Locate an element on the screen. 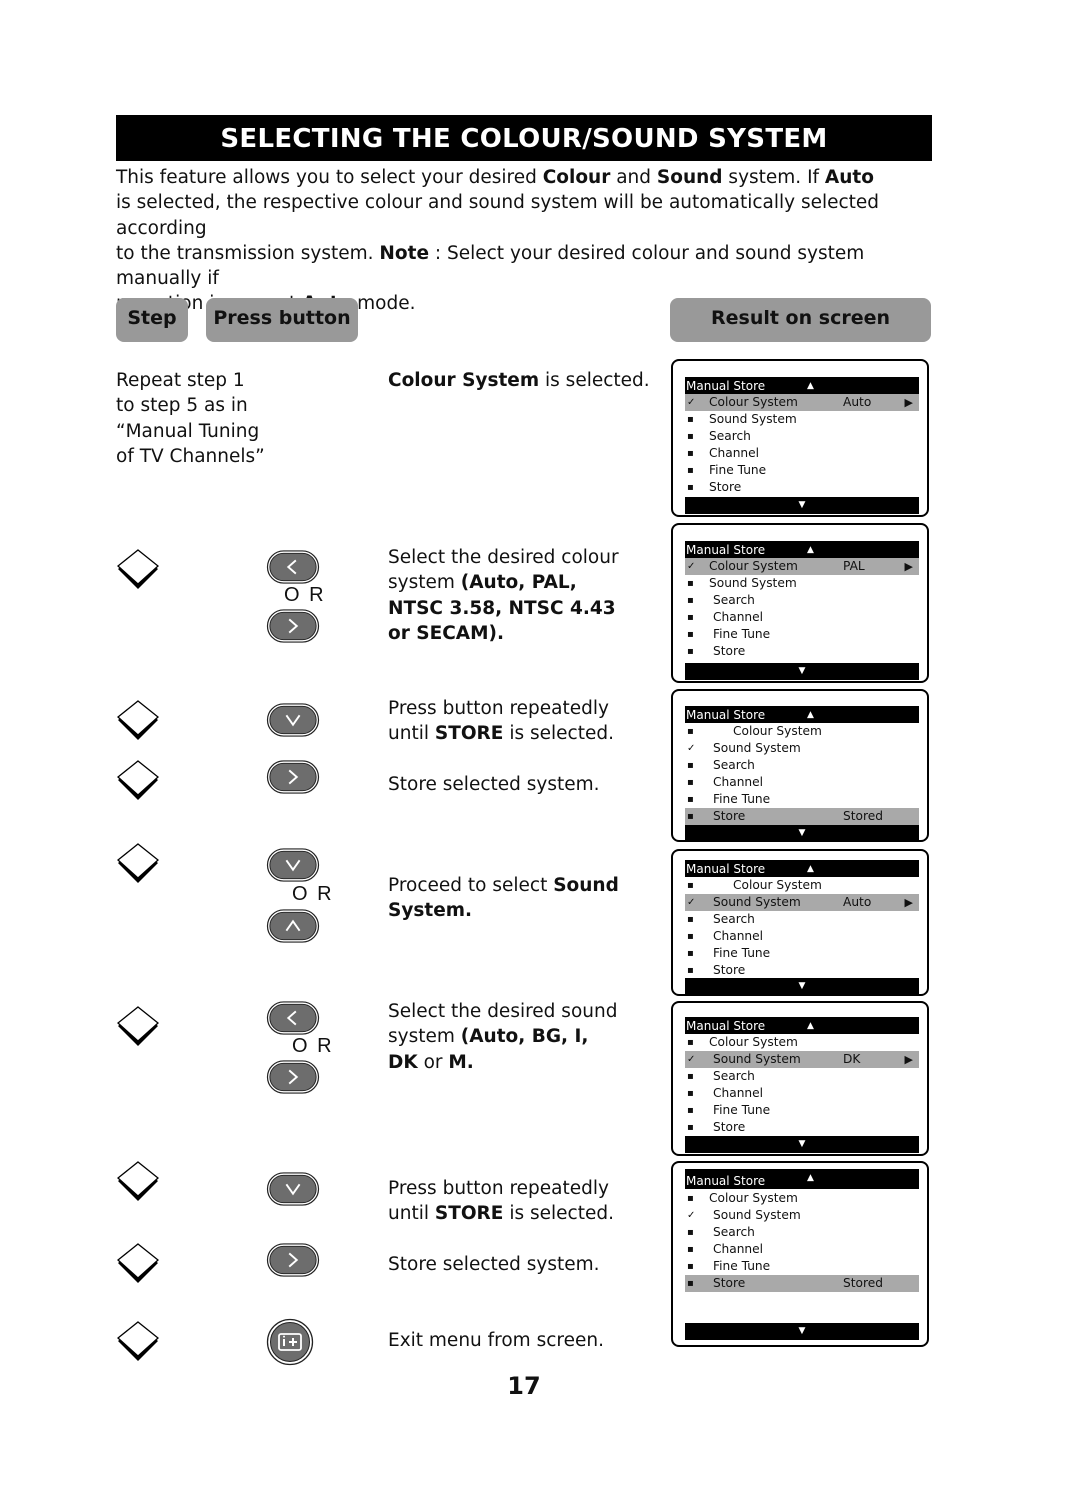 This screenshot has height=1491, width=1080. osd-value: Auto is located at coordinates (857, 902).